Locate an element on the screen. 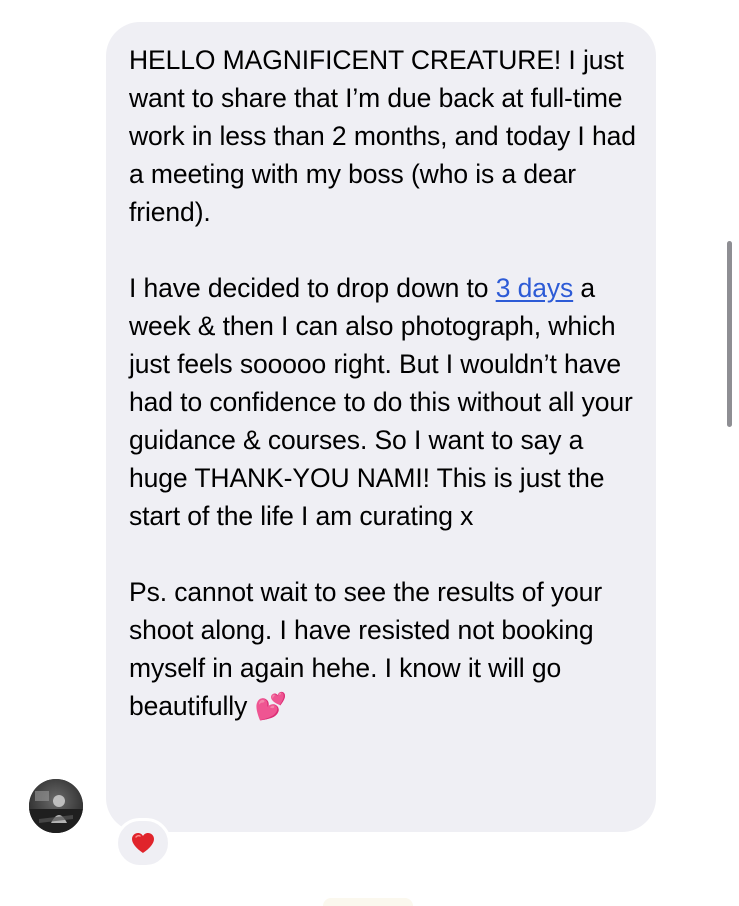 This screenshot has width=739, height=906. avatar-photo-icon is located at coordinates (56, 806).